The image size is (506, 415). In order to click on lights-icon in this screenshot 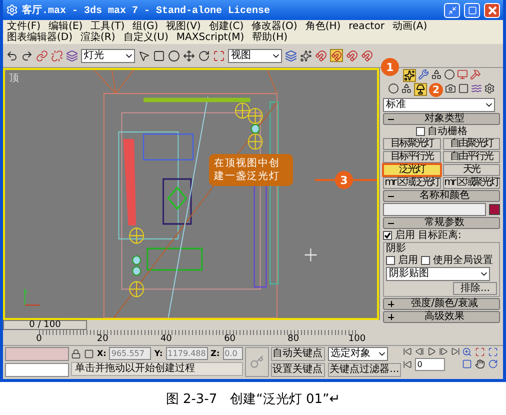, I will do `click(420, 89)`.